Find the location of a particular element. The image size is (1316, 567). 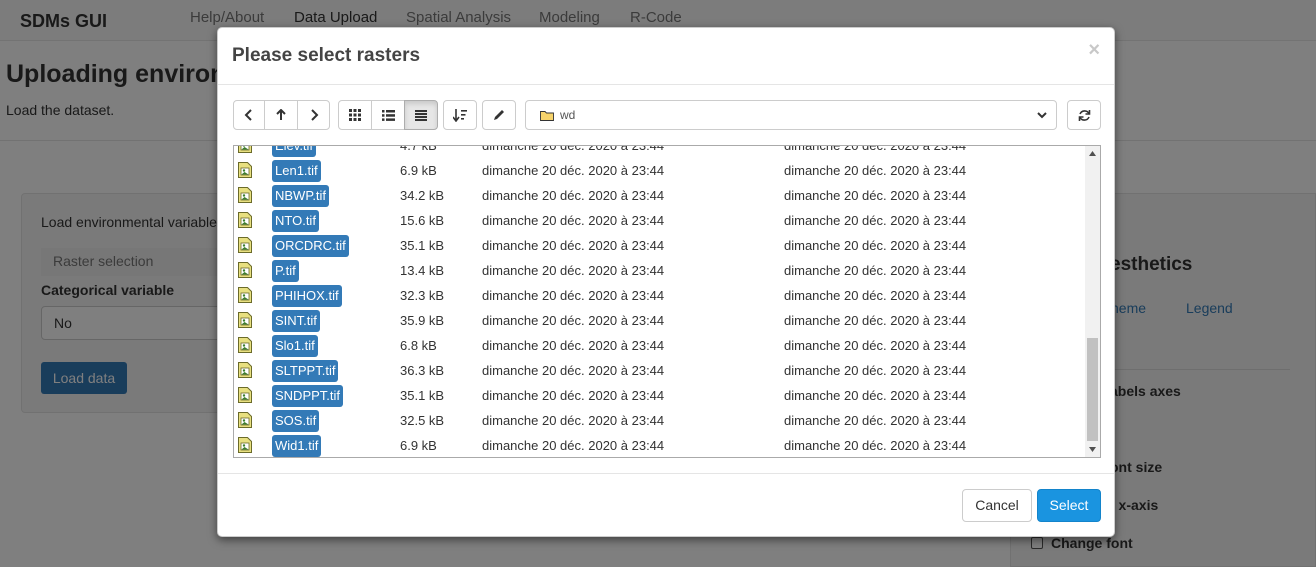

refresh-button is located at coordinates (1084, 115).